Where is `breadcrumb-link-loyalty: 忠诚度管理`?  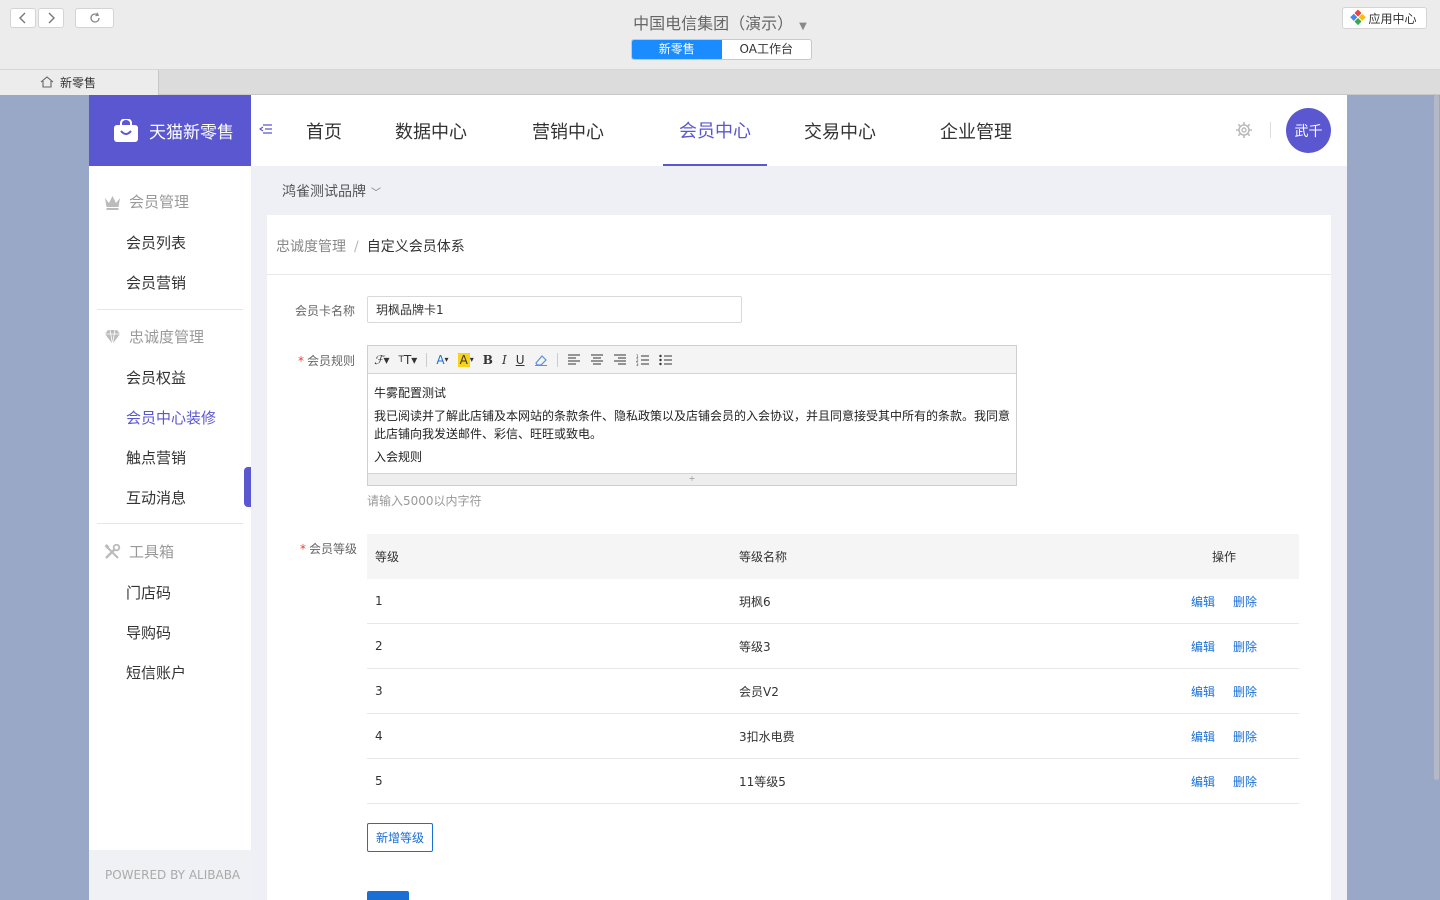
breadcrumb-link-loyalty: 忠诚度管理 is located at coordinates (311, 247).